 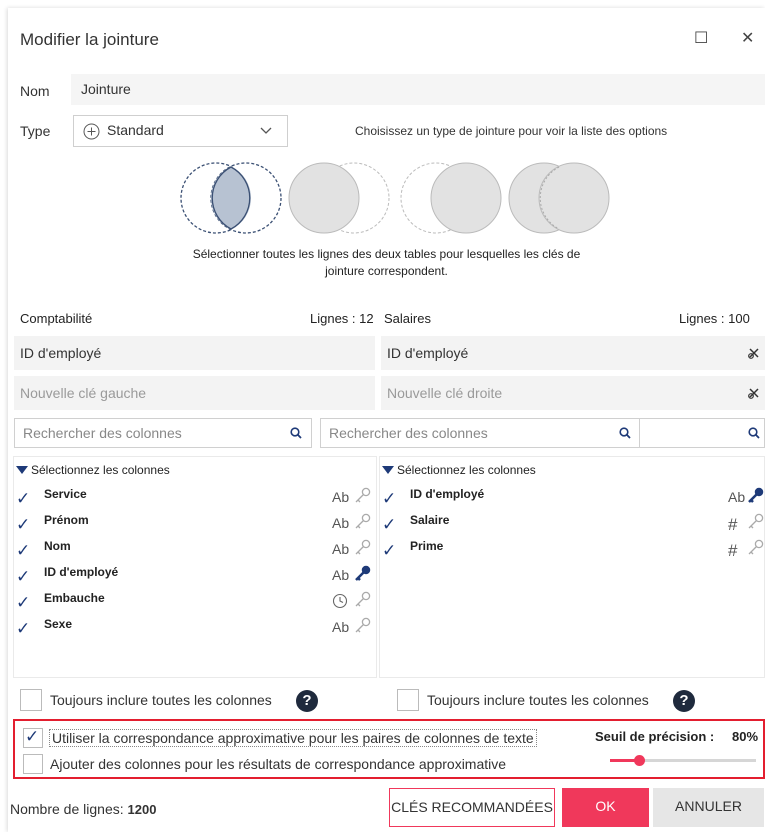 What do you see at coordinates (708, 807) in the screenshot?
I see `cancel-button: ANNULER` at bounding box center [708, 807].